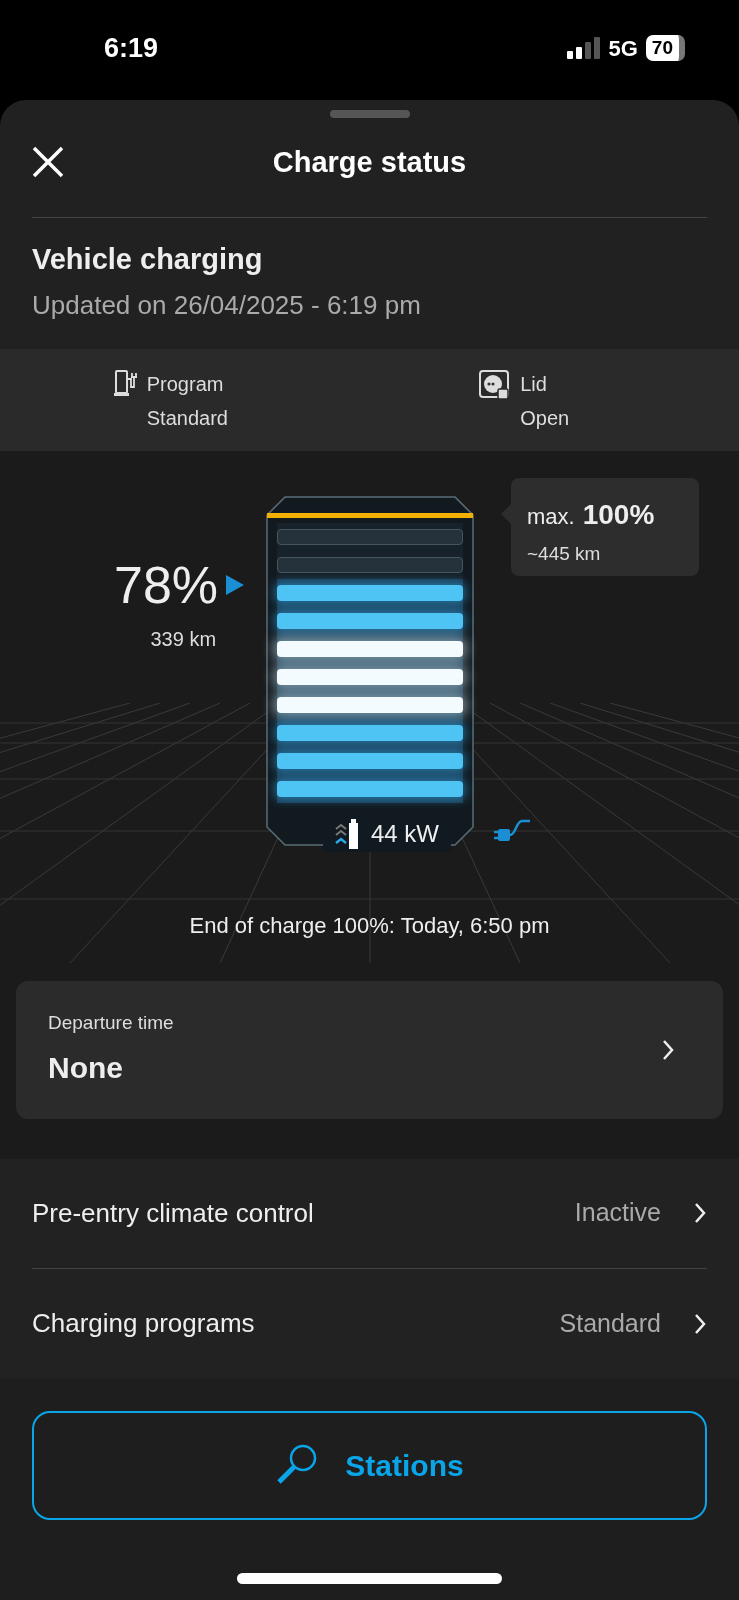 The image size is (739, 1600). I want to click on search-icon, so click(296, 1465).